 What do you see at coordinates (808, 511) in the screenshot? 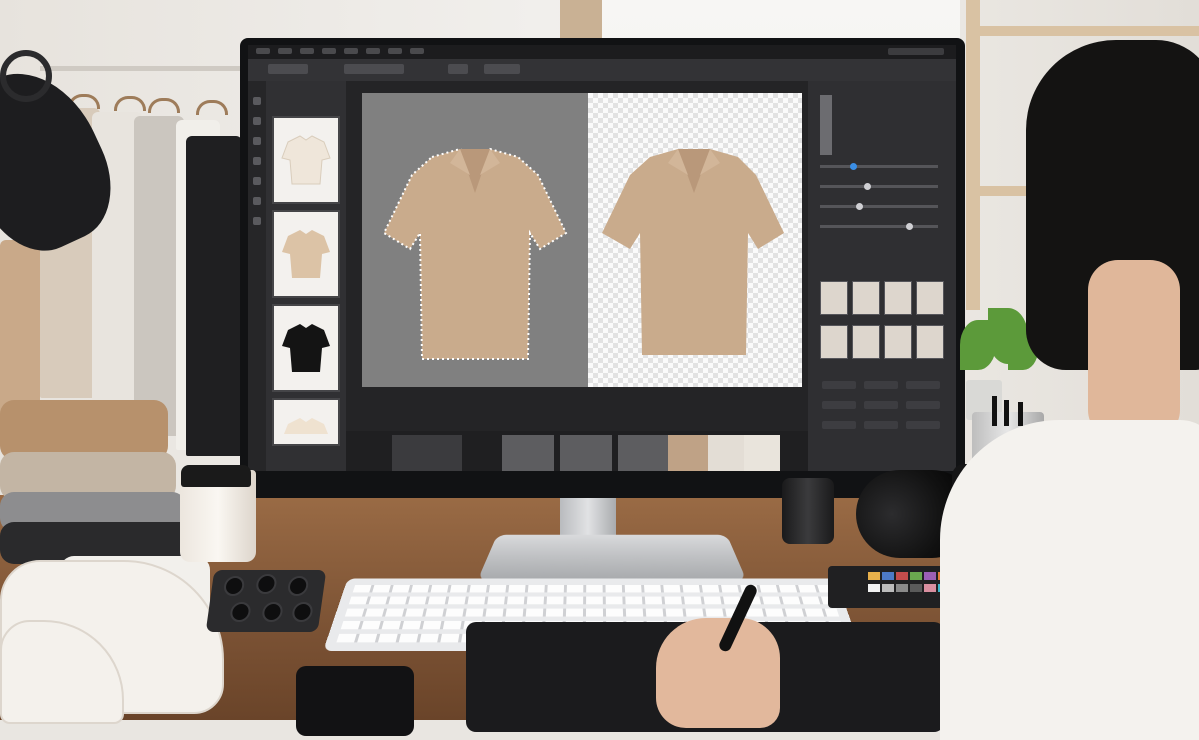
I see `speaker` at bounding box center [808, 511].